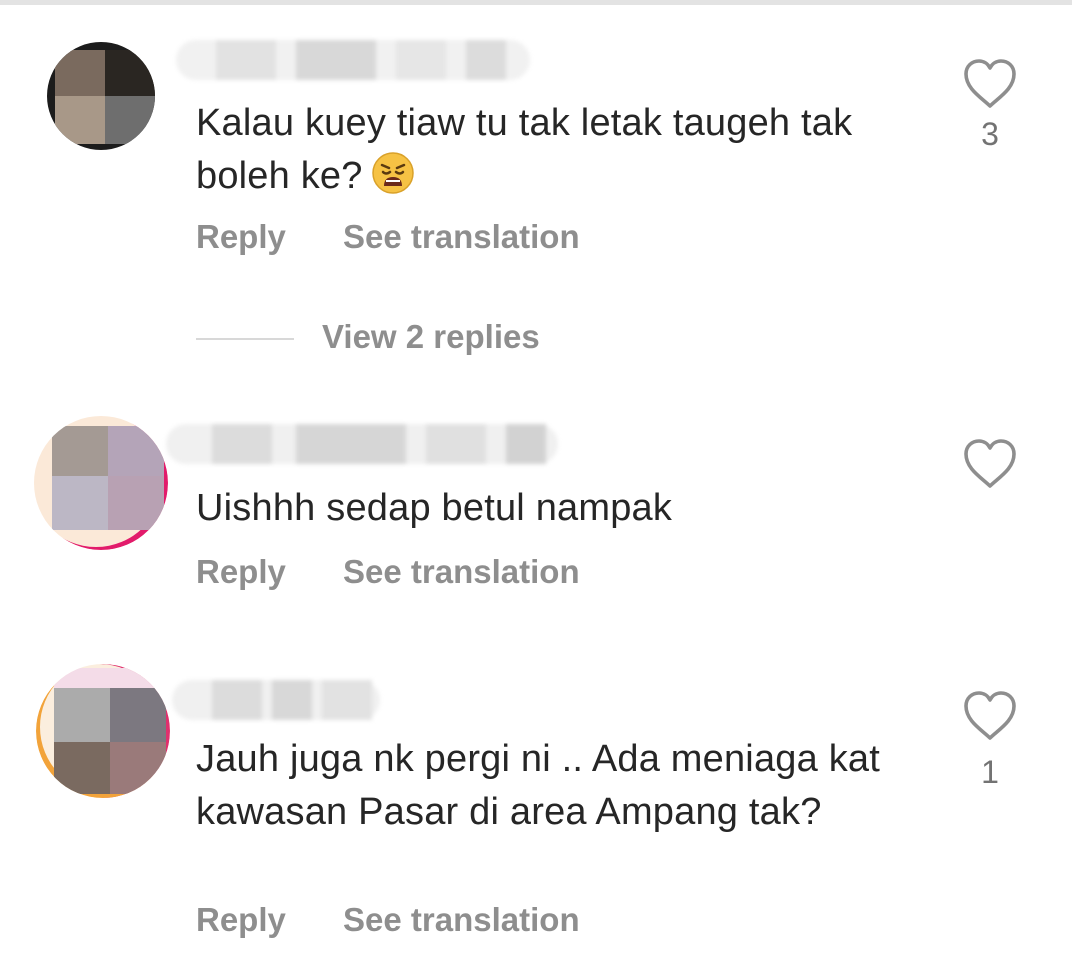 The width and height of the screenshot is (1072, 956). I want to click on avatar, so click(103, 731).